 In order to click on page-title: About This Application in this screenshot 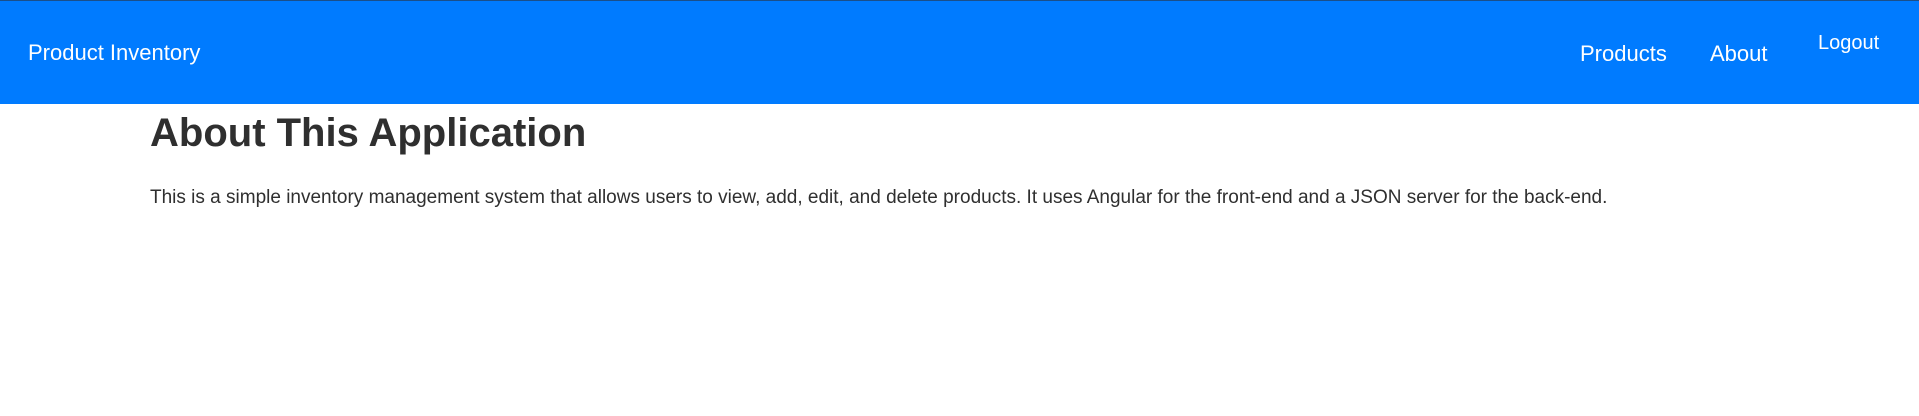, I will do `click(368, 133)`.